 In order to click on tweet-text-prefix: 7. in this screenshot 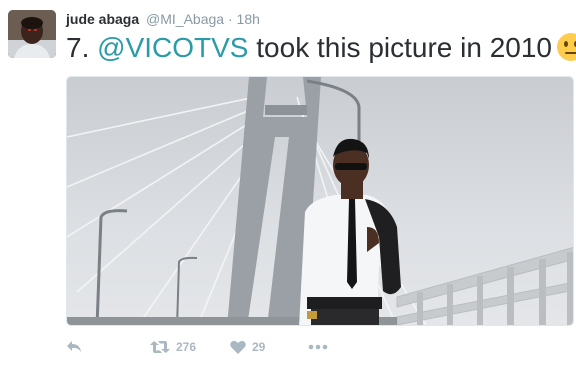, I will do `click(82, 47)`.